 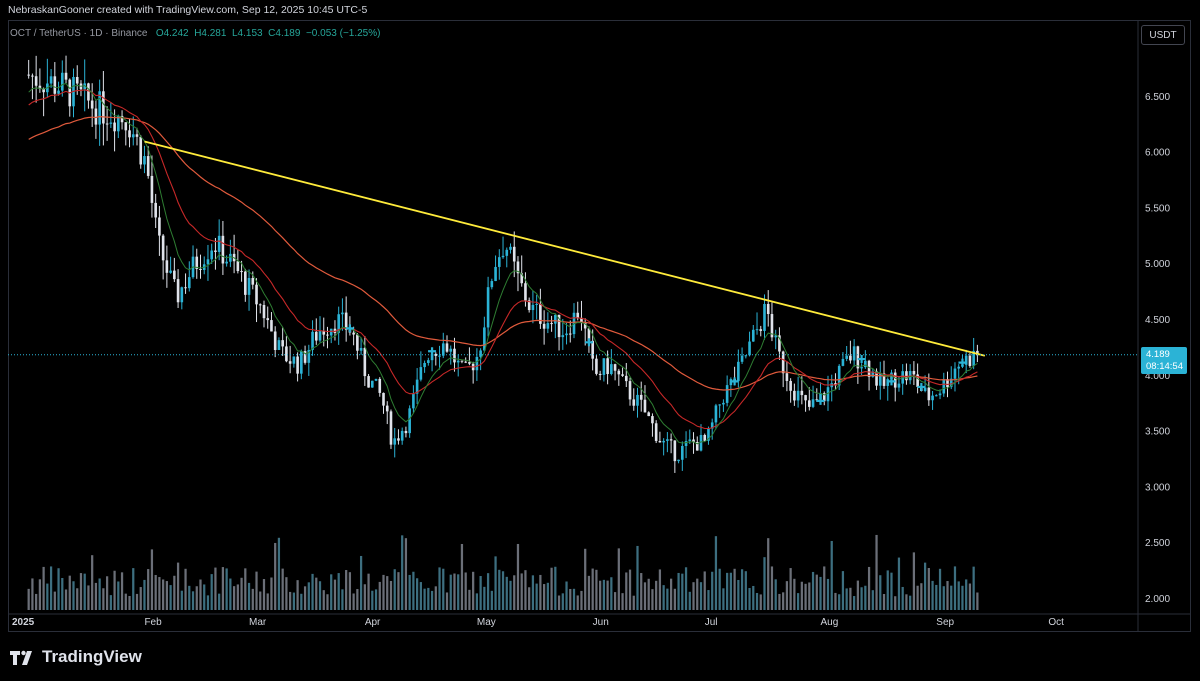 I want to click on tradingview-branding: TradingView, so click(x=76, y=657).